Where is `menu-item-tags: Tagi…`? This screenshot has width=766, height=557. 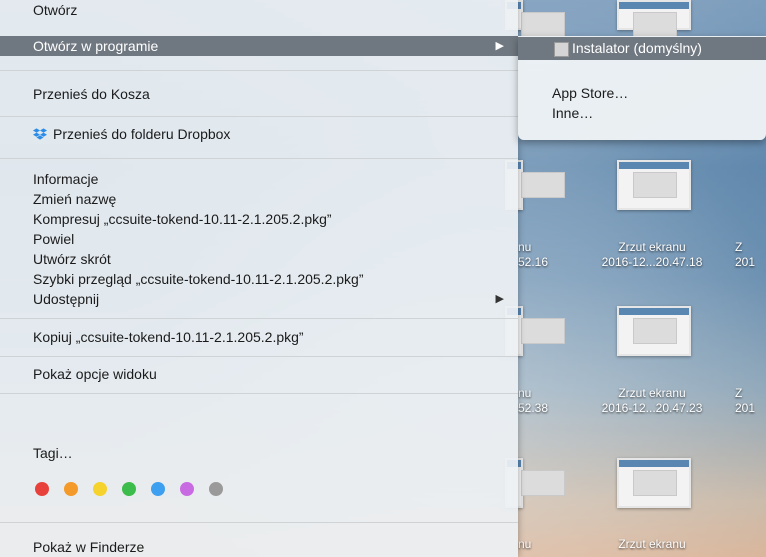 menu-item-tags: Tagi… is located at coordinates (259, 453).